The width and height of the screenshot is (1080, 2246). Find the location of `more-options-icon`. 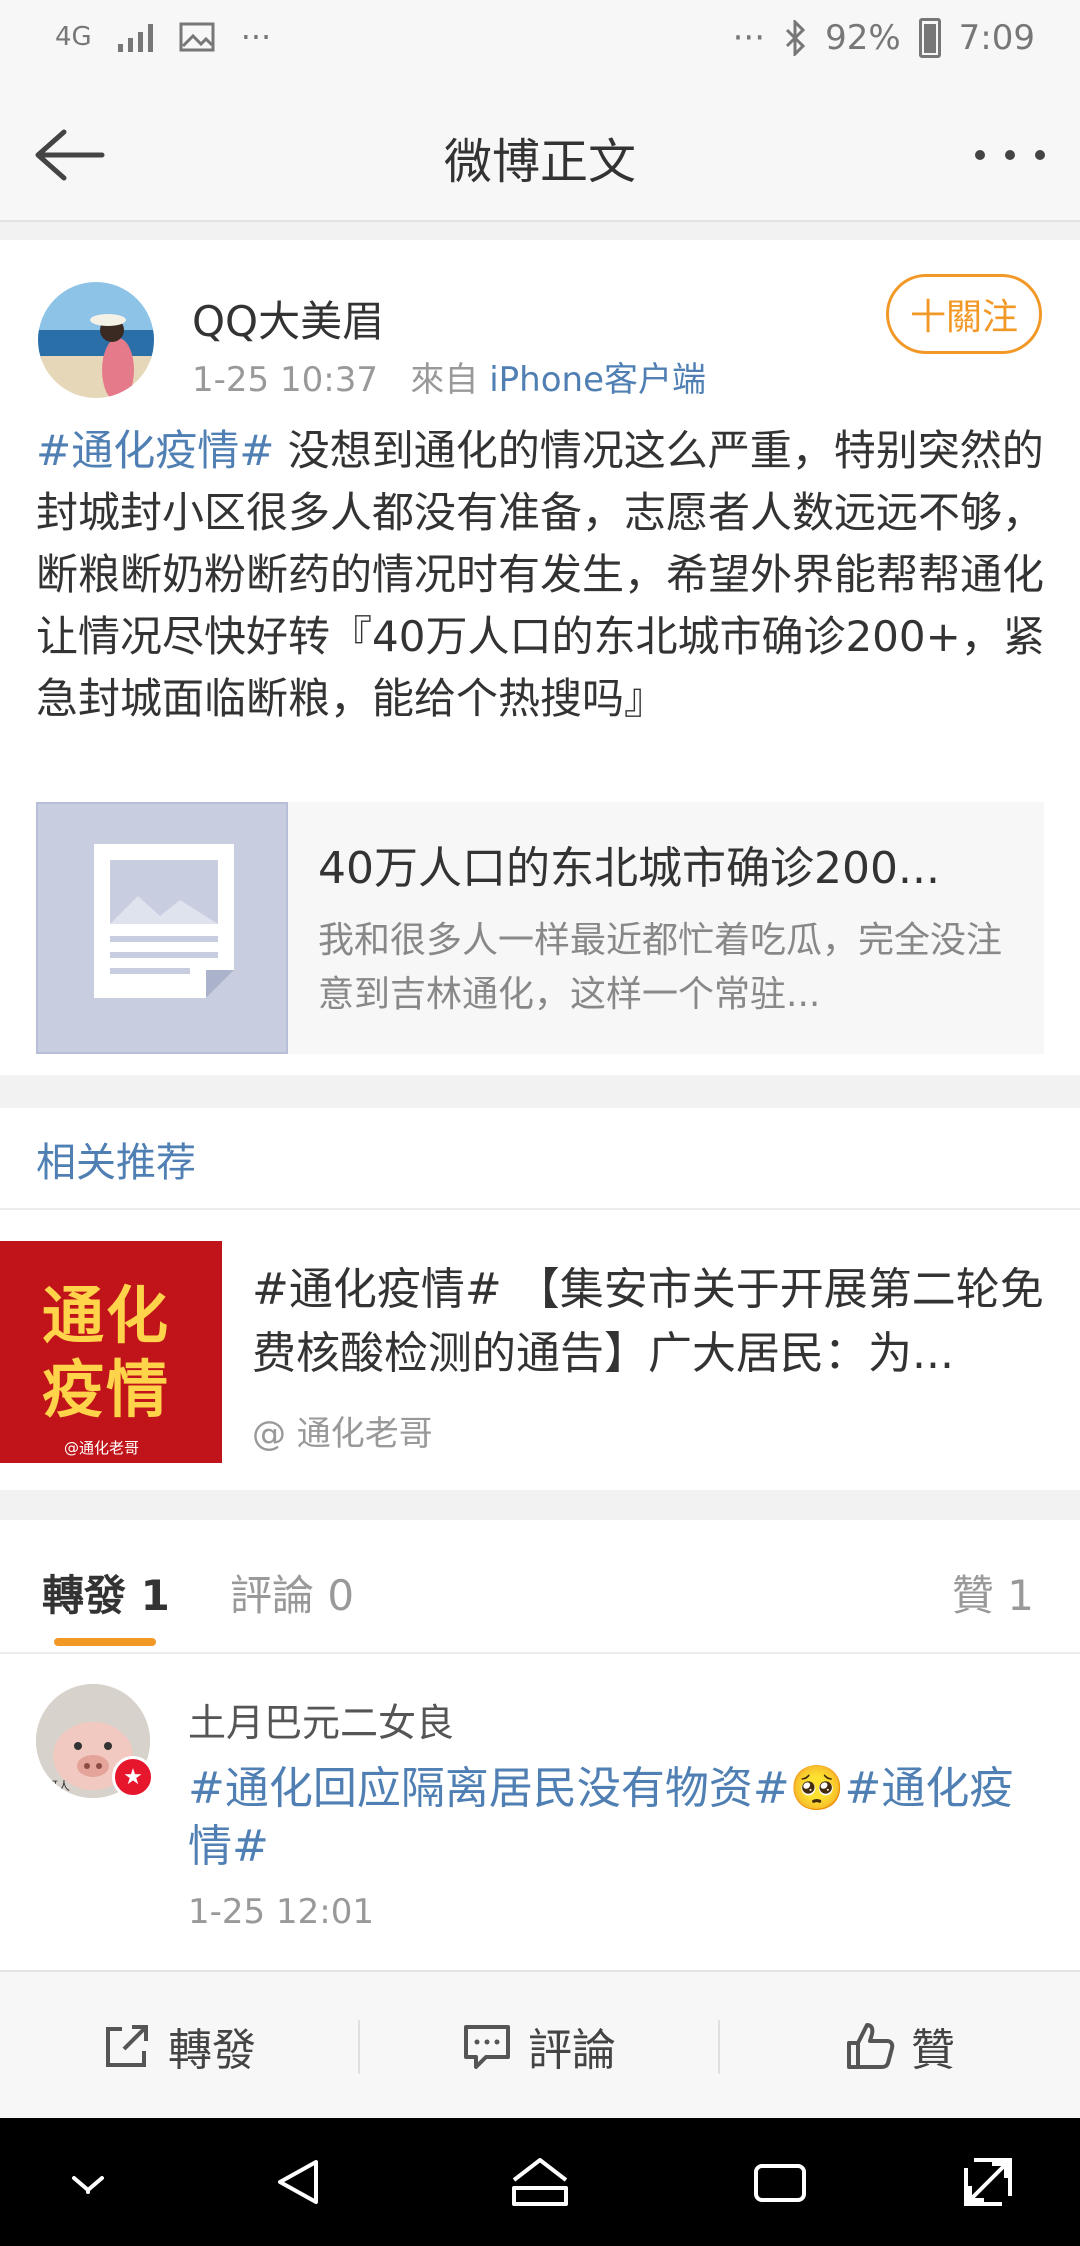

more-options-icon is located at coordinates (1010, 155).